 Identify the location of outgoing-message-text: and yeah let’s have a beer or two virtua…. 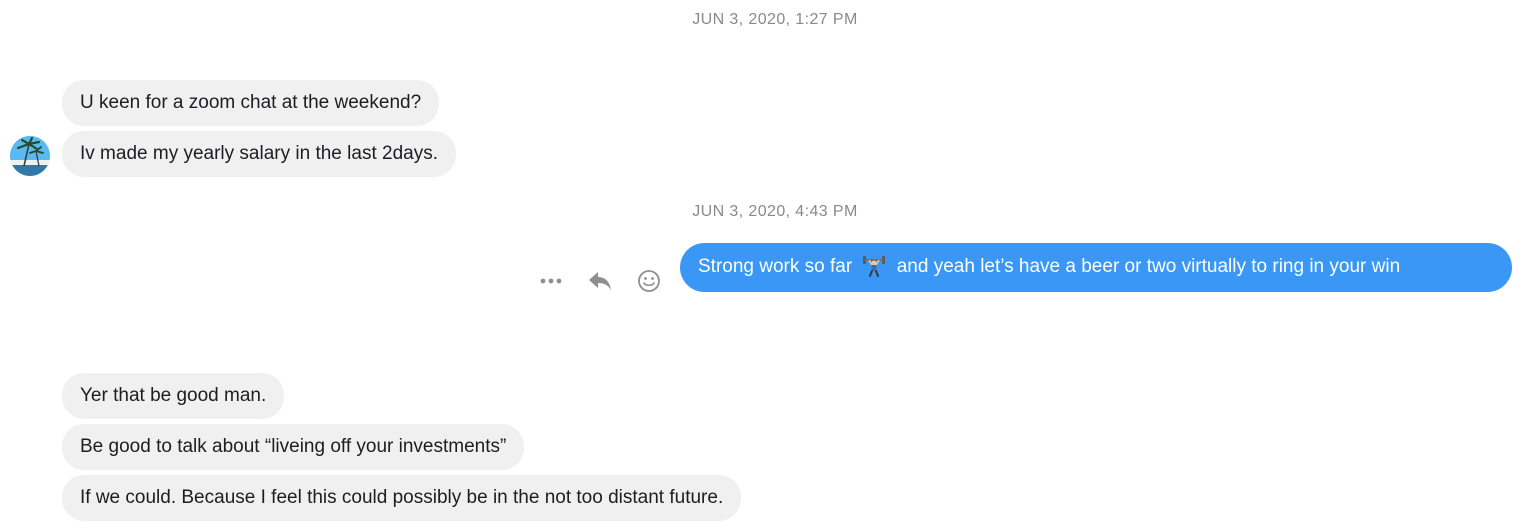
(1148, 266).